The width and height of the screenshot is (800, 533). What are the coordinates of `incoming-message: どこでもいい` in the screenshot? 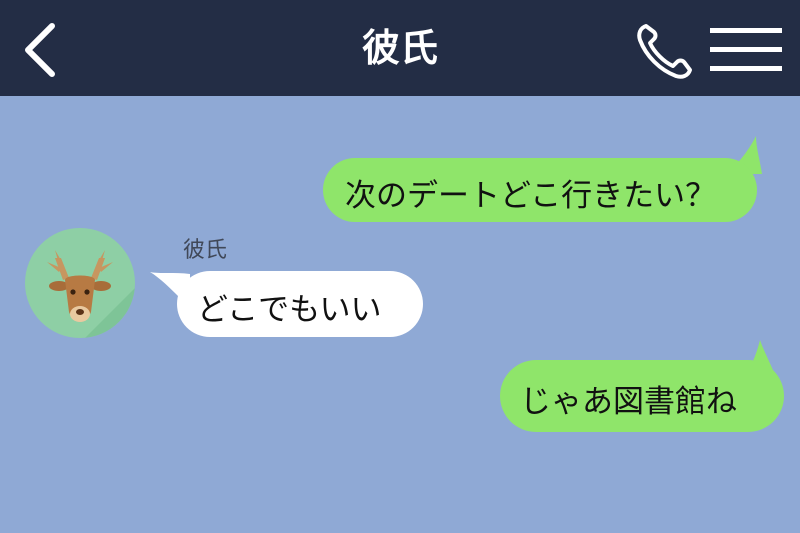 It's located at (300, 304).